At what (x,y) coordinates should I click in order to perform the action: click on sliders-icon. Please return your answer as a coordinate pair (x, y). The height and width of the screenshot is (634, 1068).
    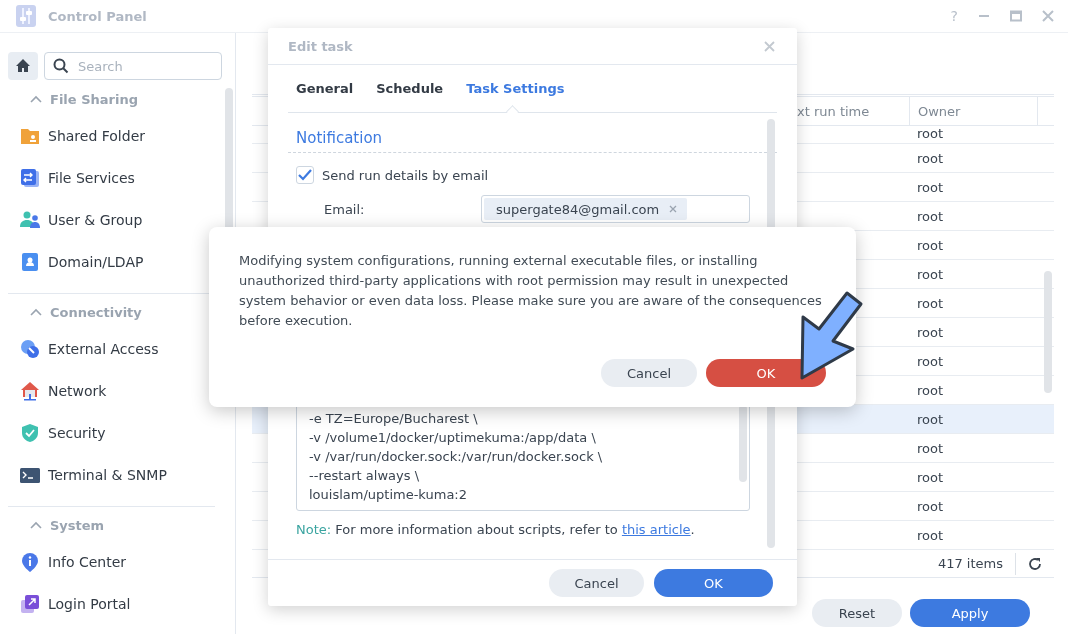
    Looking at the image, I should click on (26, 16).